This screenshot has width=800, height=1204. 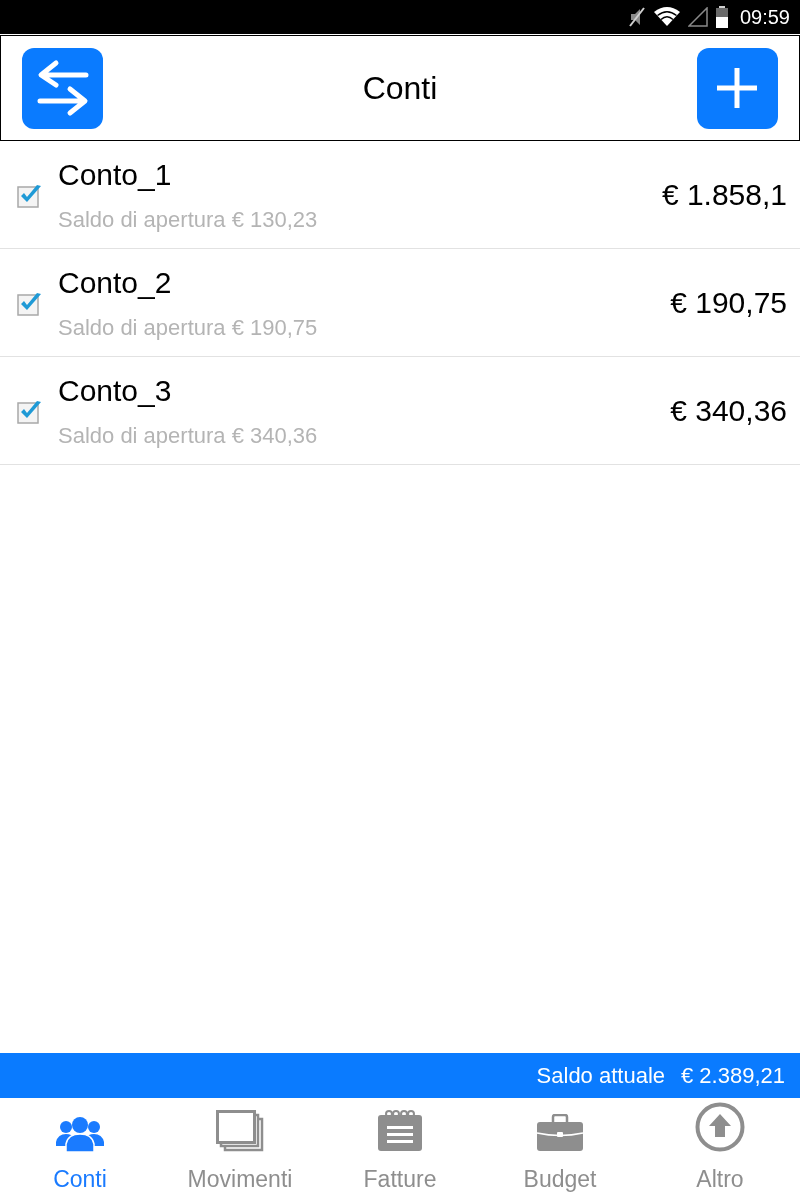 What do you see at coordinates (666, 17) in the screenshot?
I see `wifi-icon` at bounding box center [666, 17].